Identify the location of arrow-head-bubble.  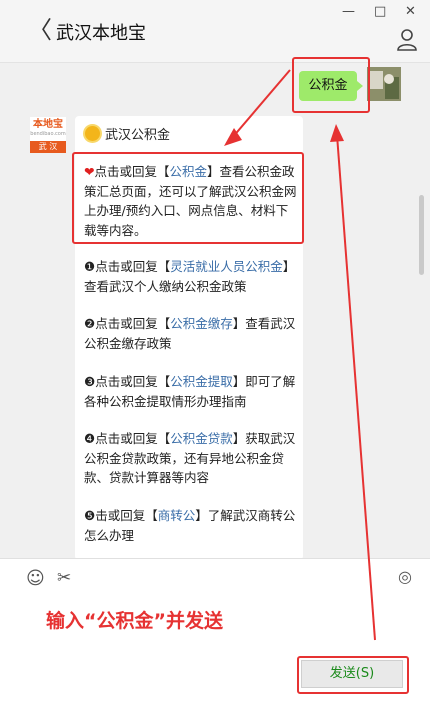
(337, 133).